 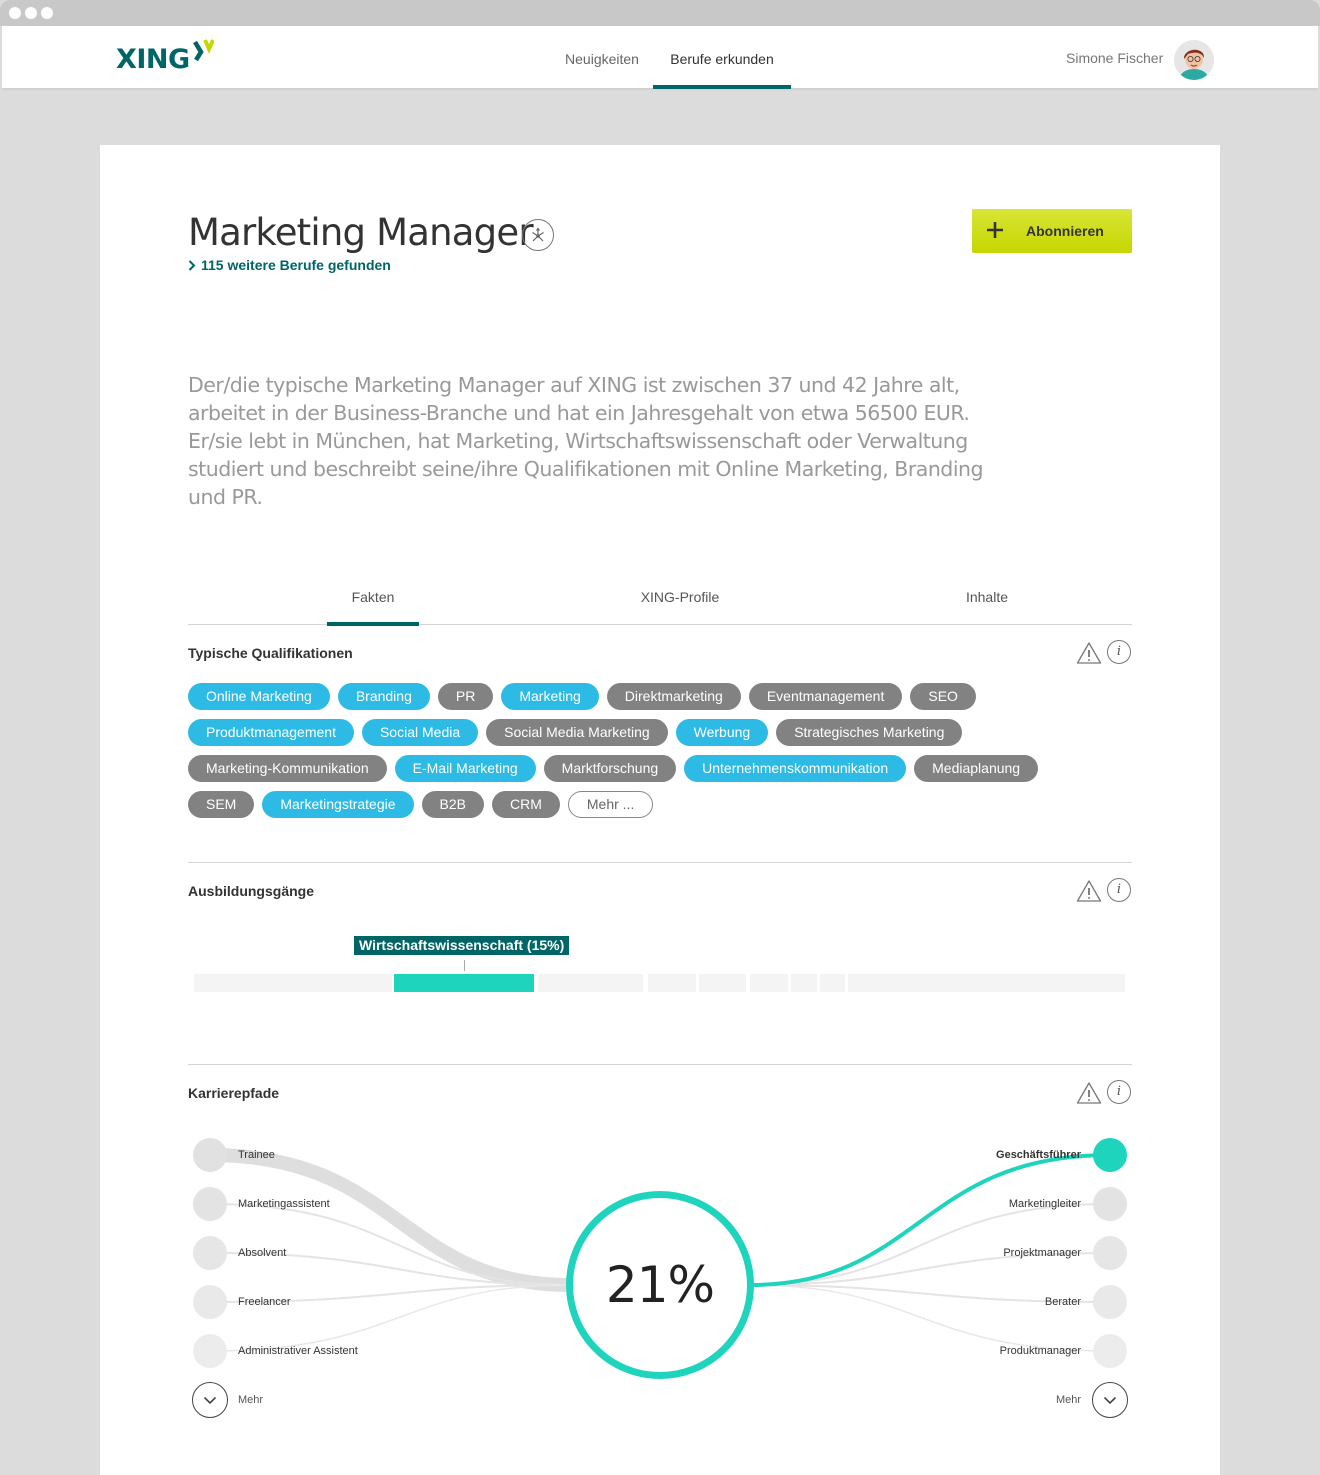 What do you see at coordinates (943, 696) in the screenshot?
I see `qualification-tag: SEO` at bounding box center [943, 696].